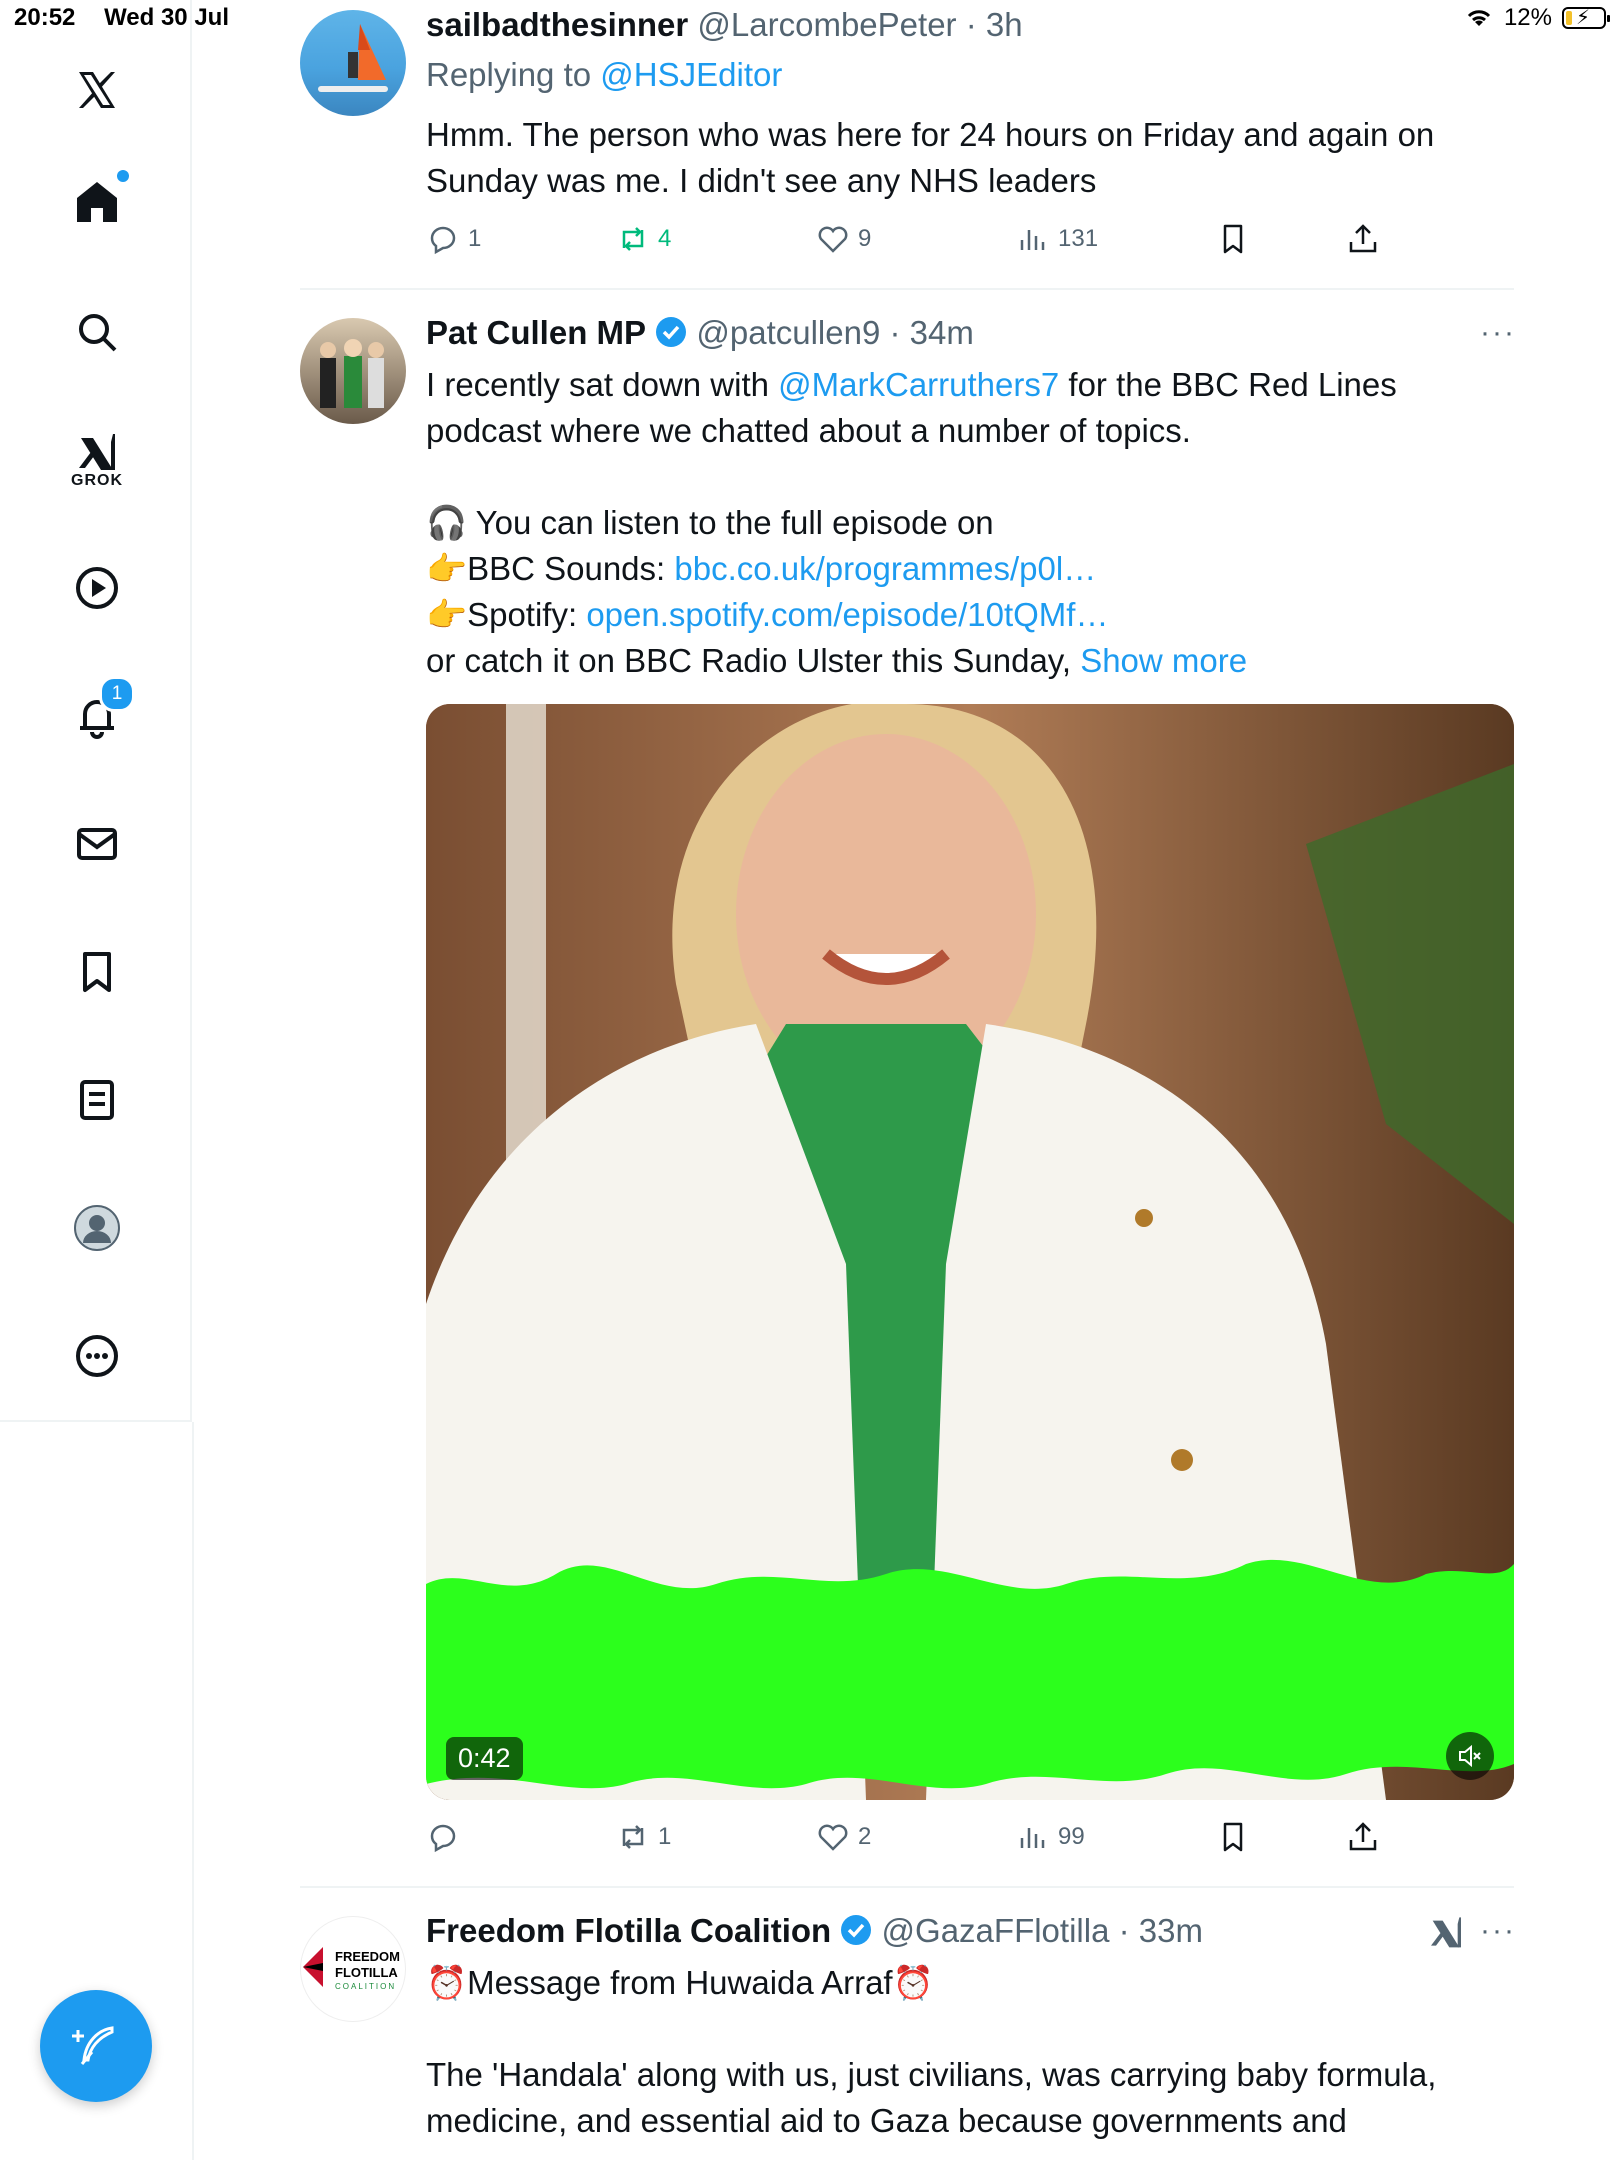  Describe the element at coordinates (521, 1837) in the screenshot. I see `reply-button` at that location.